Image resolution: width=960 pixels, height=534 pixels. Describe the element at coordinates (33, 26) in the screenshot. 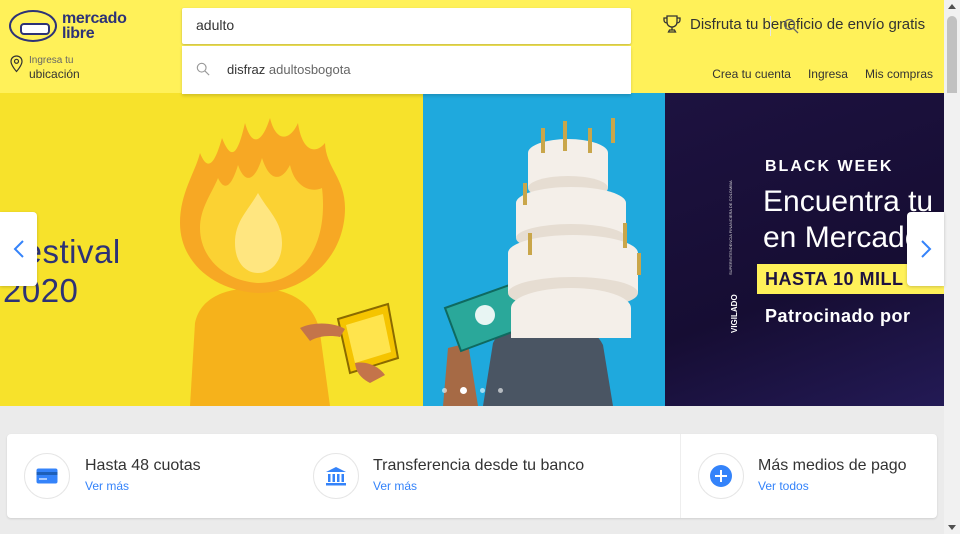

I see `handshake-icon` at that location.